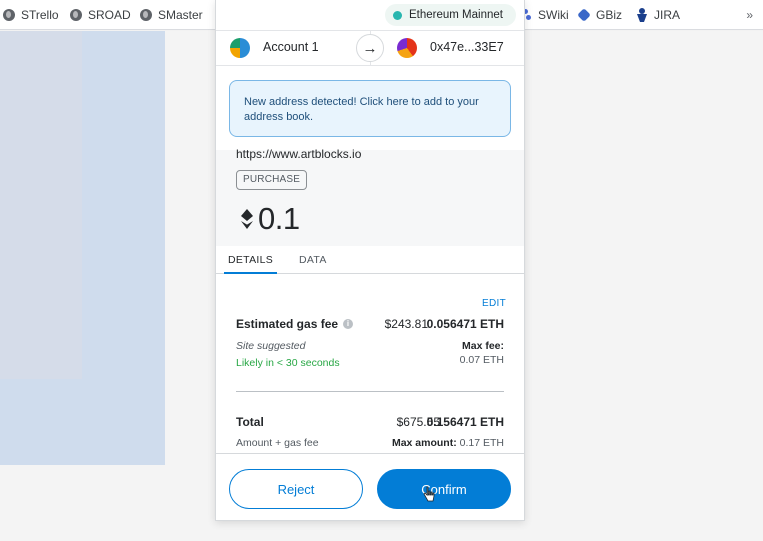 This screenshot has height=541, width=763. What do you see at coordinates (481, 443) in the screenshot?
I see `max-amount-value: 0.17 ETH` at bounding box center [481, 443].